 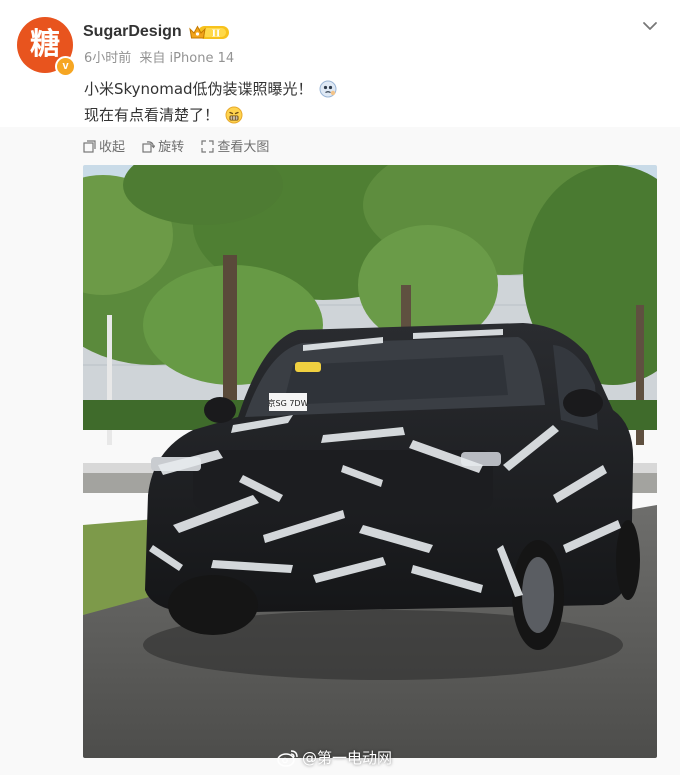 I want to click on post-text-line-1: 小米Skynomad低伪装谍照曝光！, so click(x=210, y=89).